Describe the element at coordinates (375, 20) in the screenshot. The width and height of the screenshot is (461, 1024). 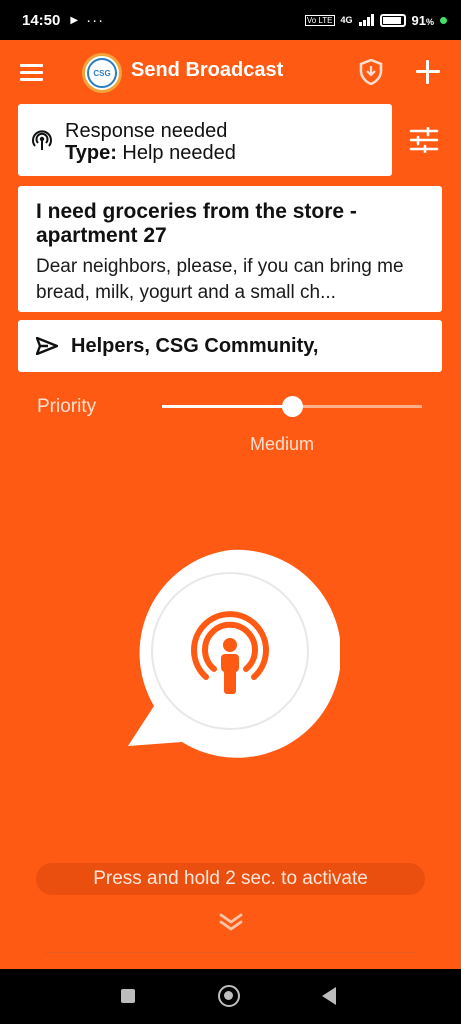
I see `status-right: Vo LTE 4G 91%` at that location.